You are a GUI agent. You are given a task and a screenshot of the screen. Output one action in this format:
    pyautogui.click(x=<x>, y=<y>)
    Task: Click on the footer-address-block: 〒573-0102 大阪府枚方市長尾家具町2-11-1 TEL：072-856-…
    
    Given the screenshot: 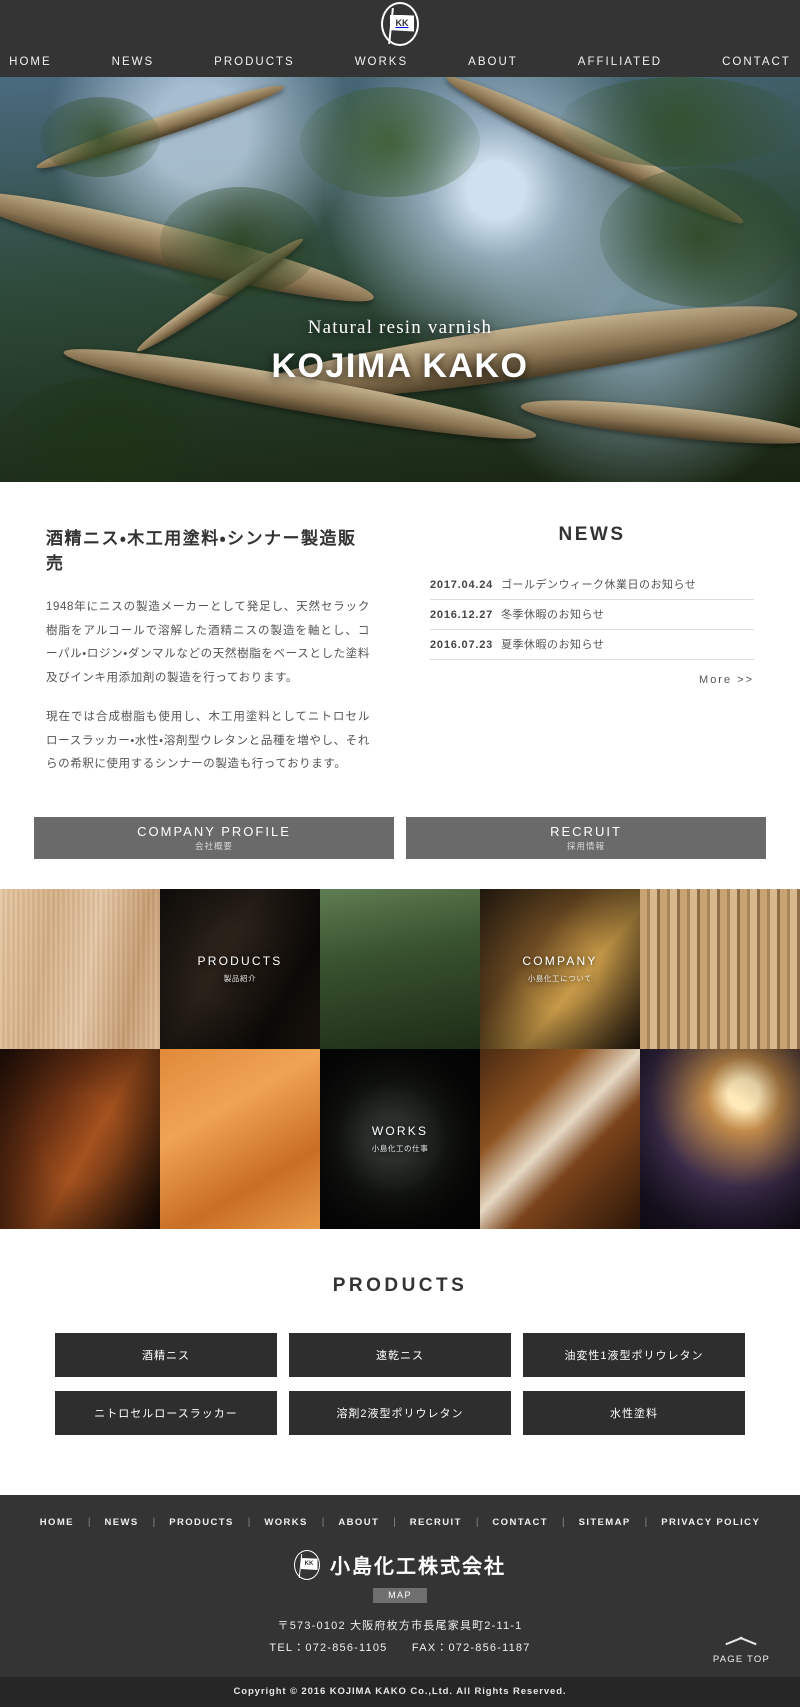 What is the action you would take?
    pyautogui.click(x=400, y=1637)
    